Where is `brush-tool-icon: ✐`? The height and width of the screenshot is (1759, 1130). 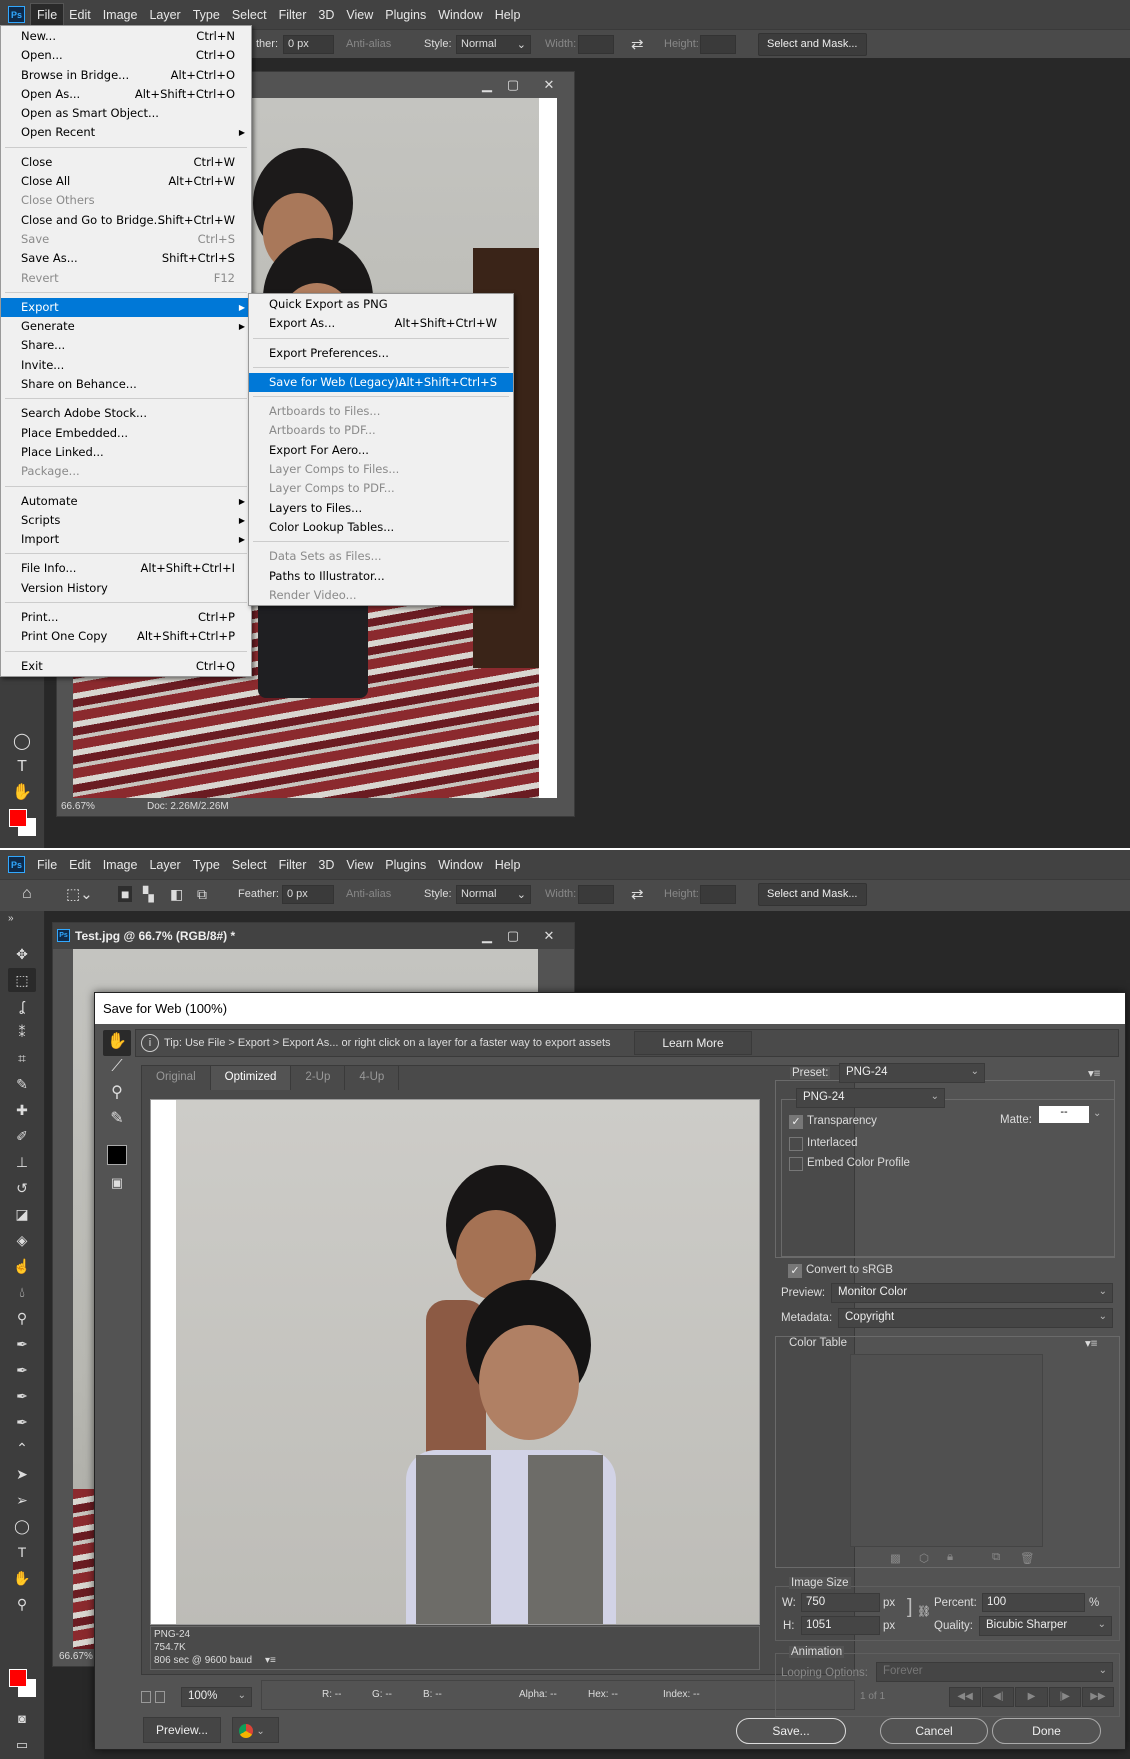 brush-tool-icon: ✐ is located at coordinates (22, 1136).